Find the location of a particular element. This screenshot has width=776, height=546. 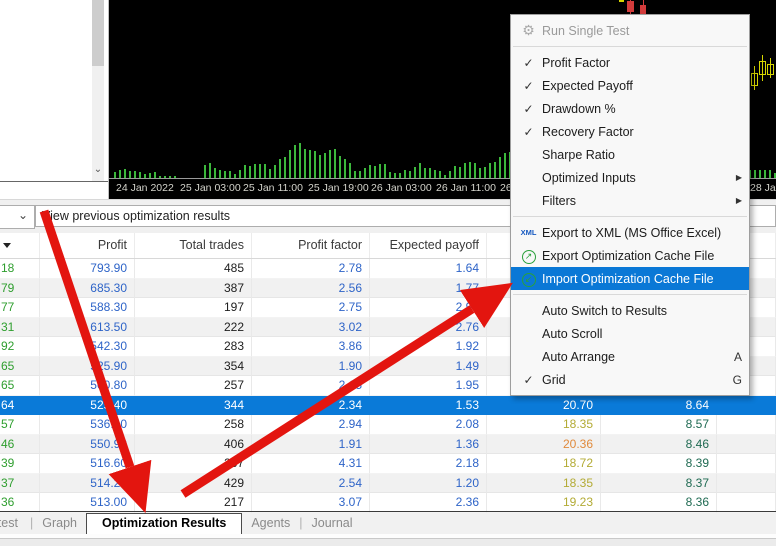

scrollbar-down-button: ⌄ is located at coordinates (98, 171).